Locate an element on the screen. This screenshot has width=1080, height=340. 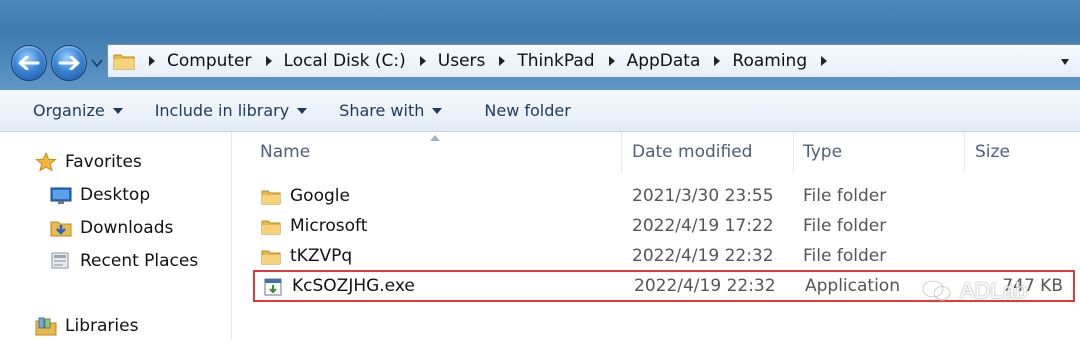
file-name: Google is located at coordinates (320, 196).